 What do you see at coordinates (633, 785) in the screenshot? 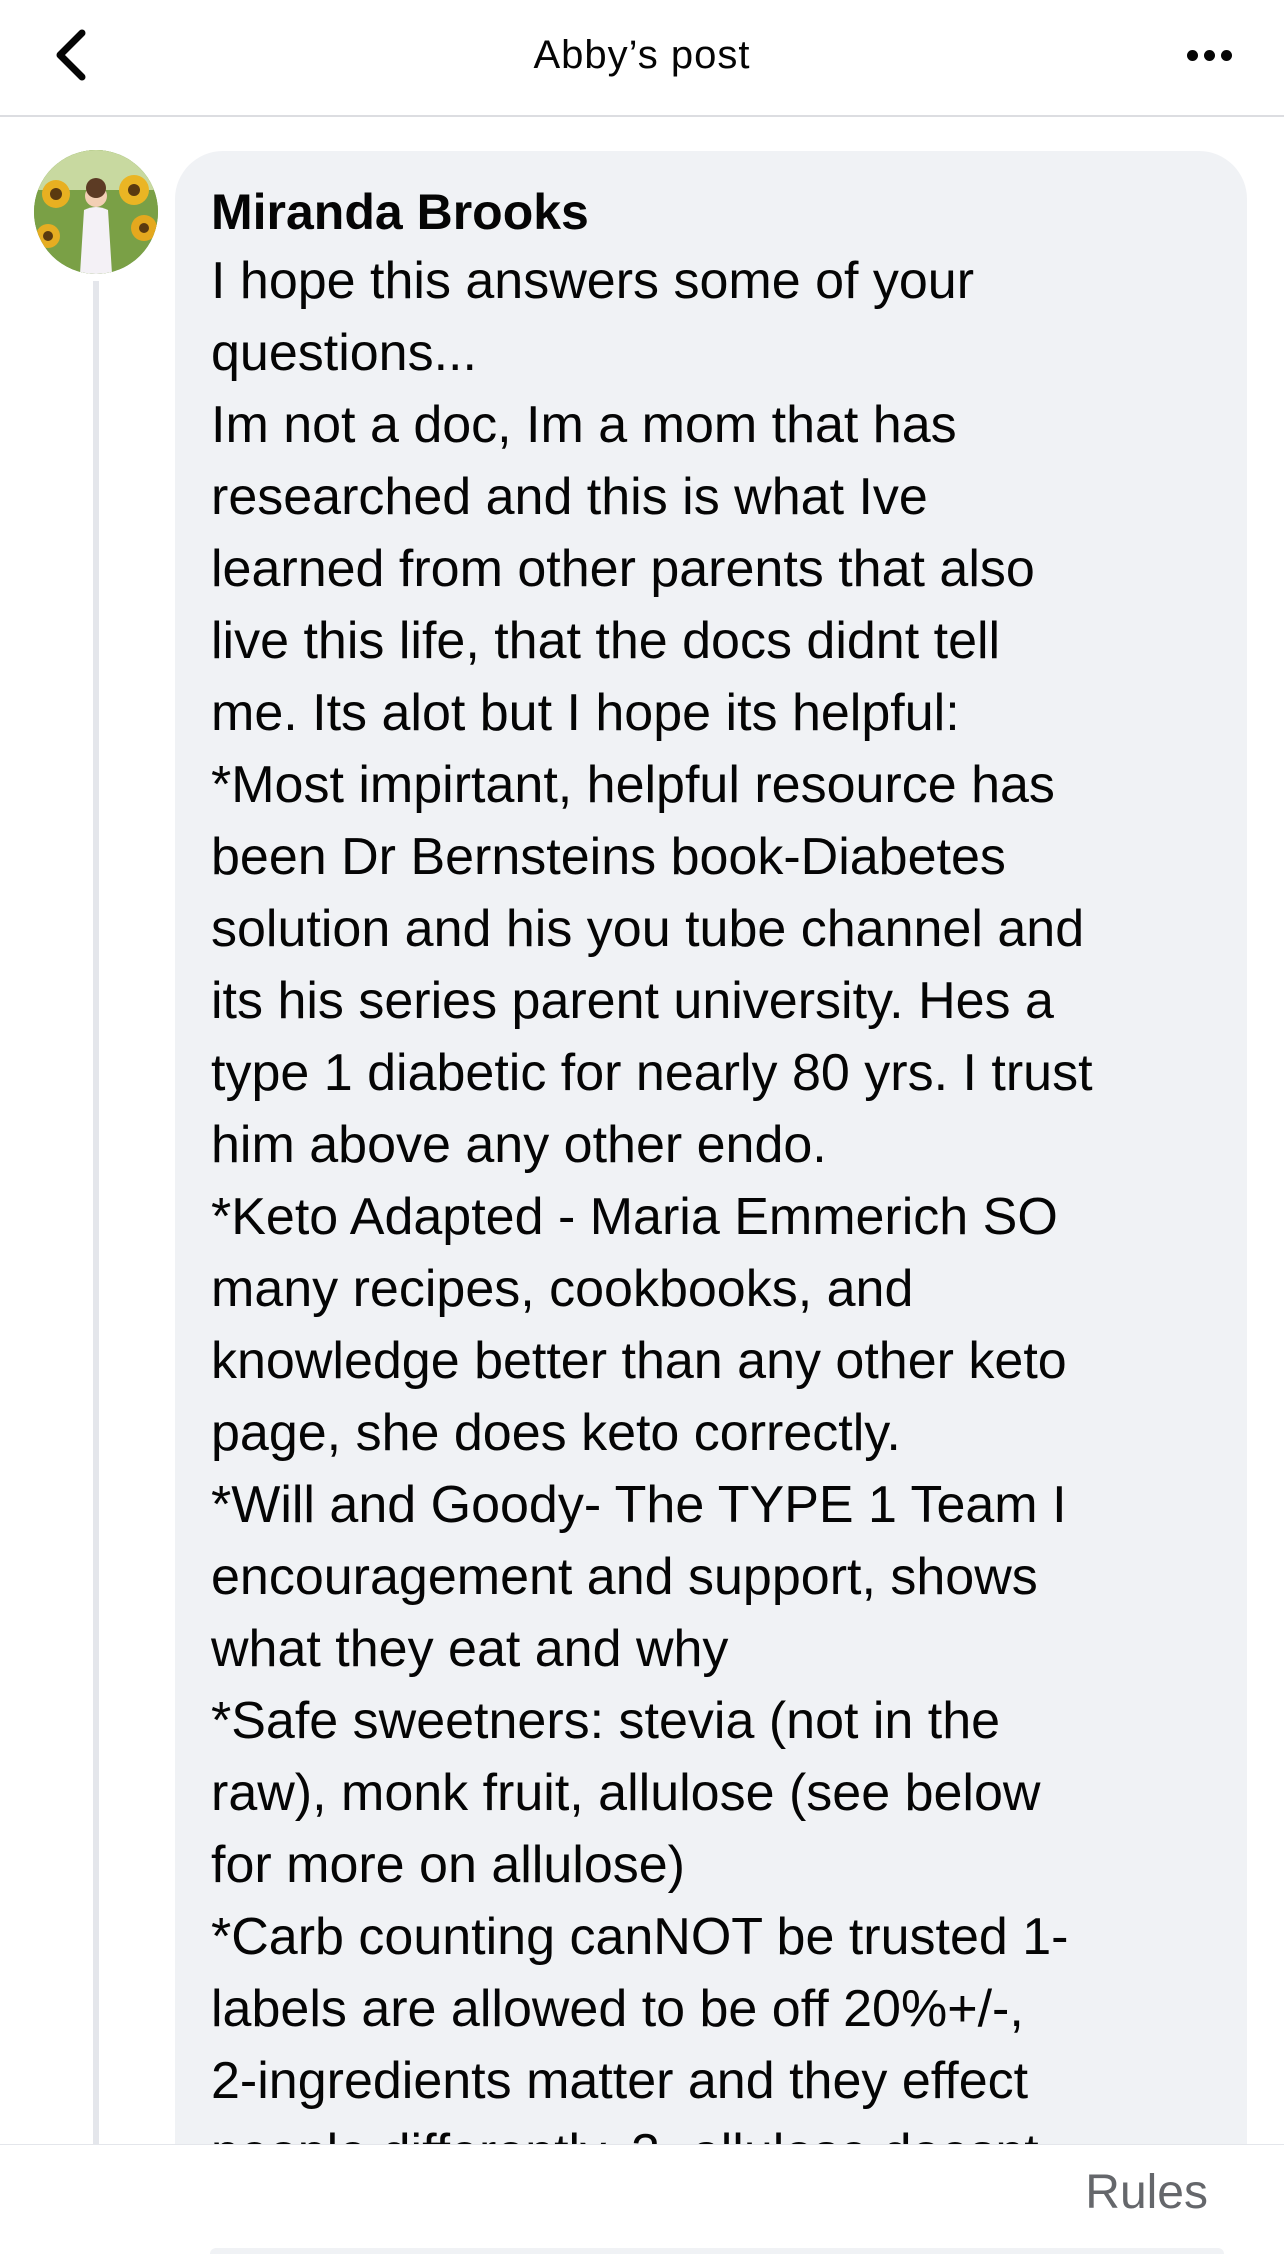
I see `comment-line: *Most impirtant, helpful resource has` at bounding box center [633, 785].